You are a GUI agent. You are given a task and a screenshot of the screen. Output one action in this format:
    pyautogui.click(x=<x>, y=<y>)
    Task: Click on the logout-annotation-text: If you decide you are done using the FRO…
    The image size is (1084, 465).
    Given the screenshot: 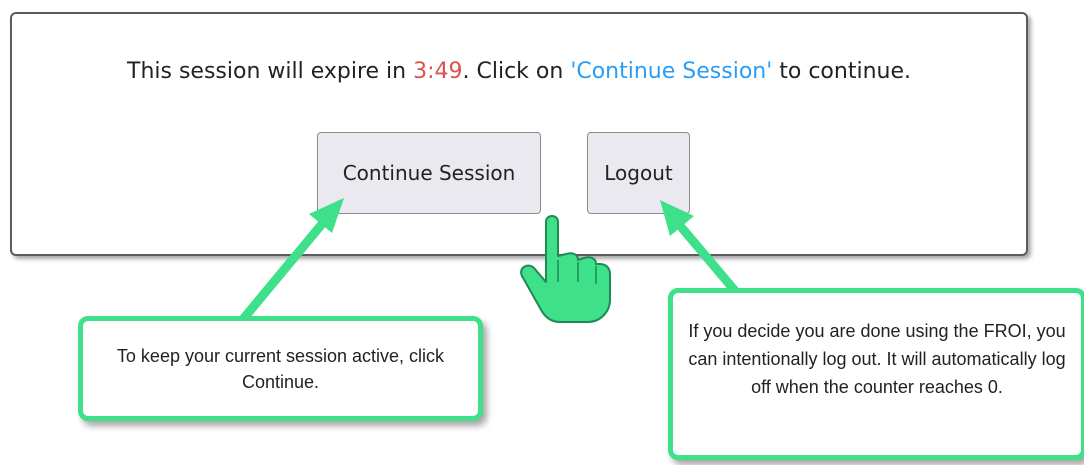 What is the action you would take?
    pyautogui.click(x=877, y=359)
    